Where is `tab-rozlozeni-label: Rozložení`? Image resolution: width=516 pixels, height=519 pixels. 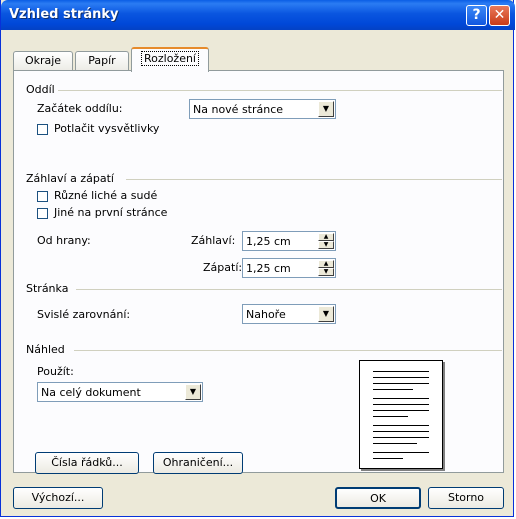 tab-rozlozeni-label: Rozložení is located at coordinates (169, 58).